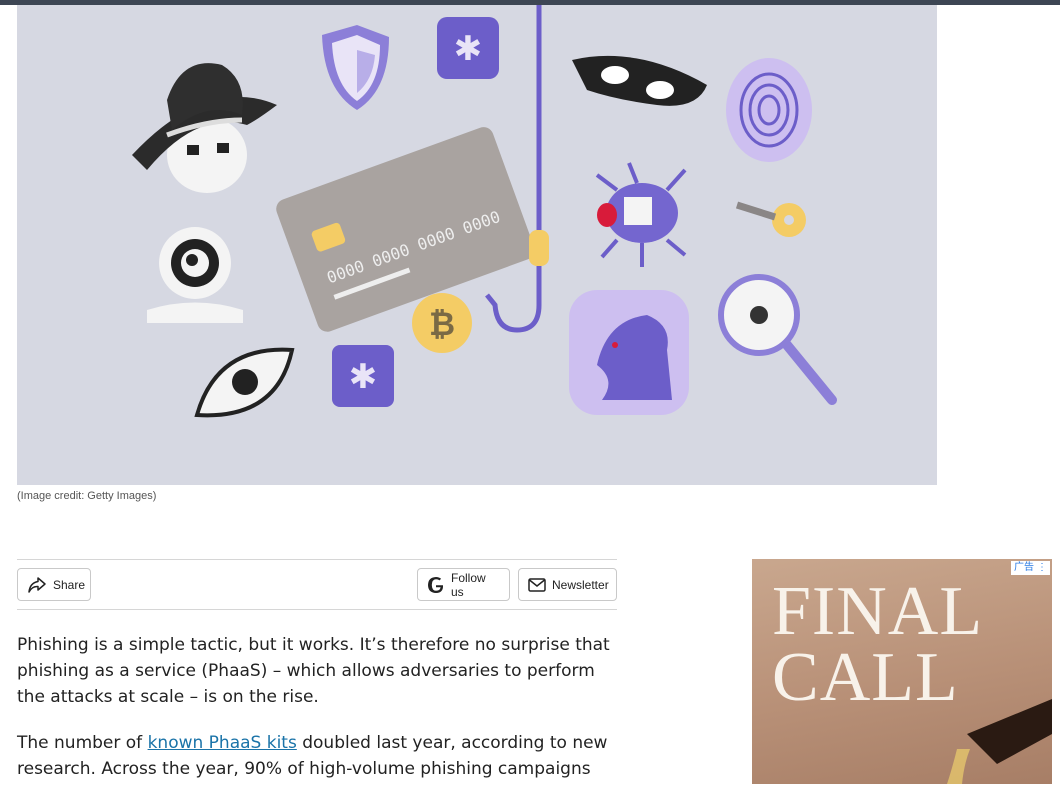 This screenshot has width=1060, height=802. What do you see at coordinates (204, 128) in the screenshot?
I see `spy-hat-figure` at bounding box center [204, 128].